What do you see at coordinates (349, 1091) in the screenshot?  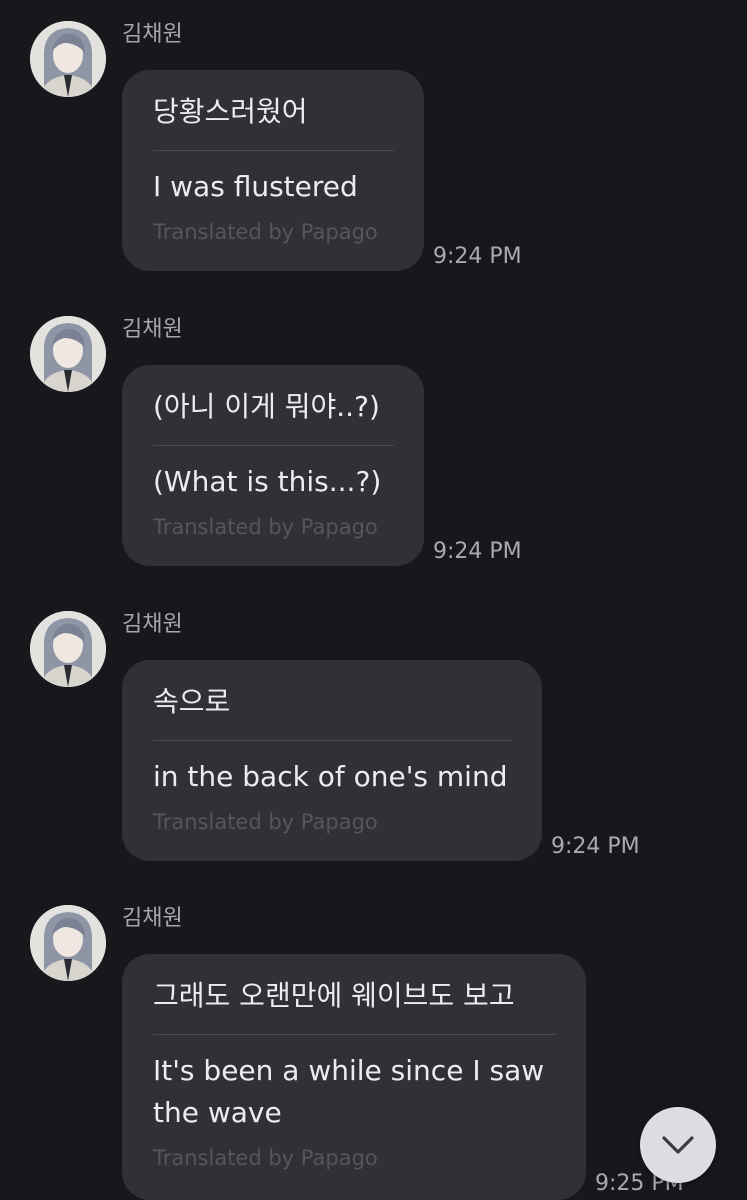 I see `translated-text: It's been a while since I saw the wave` at bounding box center [349, 1091].